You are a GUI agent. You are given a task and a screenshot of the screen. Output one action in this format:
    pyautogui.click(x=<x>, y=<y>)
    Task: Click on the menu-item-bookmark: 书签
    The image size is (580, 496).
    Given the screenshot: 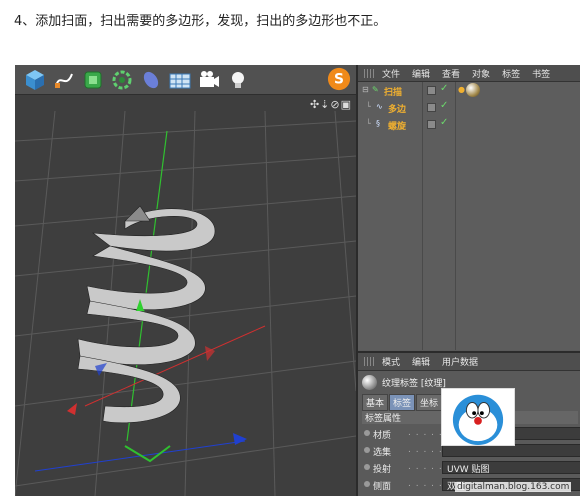 What is the action you would take?
    pyautogui.click(x=541, y=73)
    